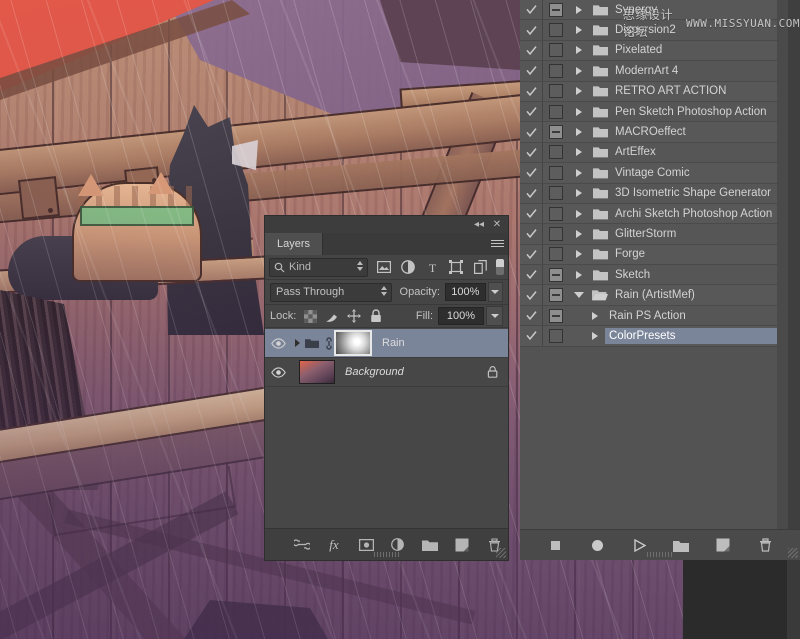  What do you see at coordinates (408, 267) in the screenshot?
I see `adjustment-layer-filter-icon` at bounding box center [408, 267].